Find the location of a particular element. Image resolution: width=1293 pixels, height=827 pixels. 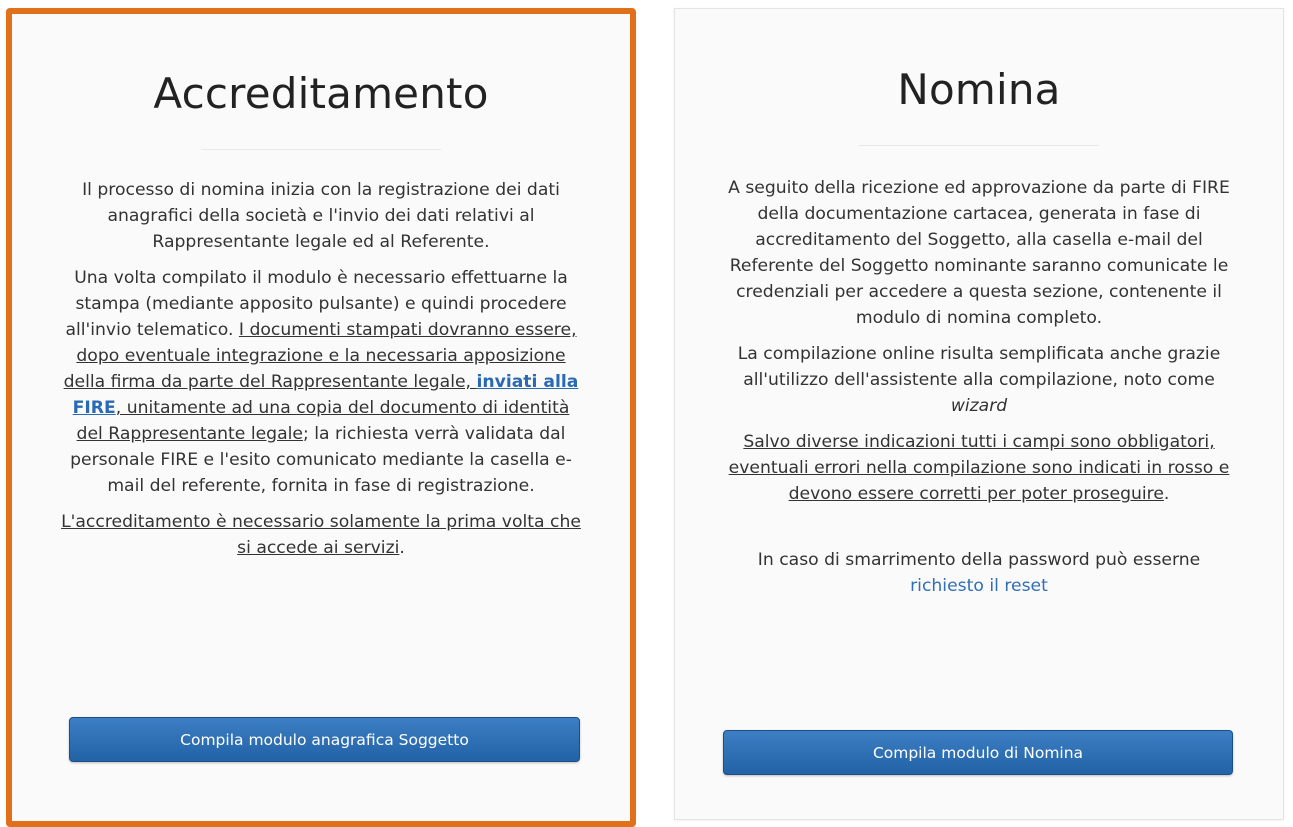

richiesto-il-reset-link: richiesto il reset is located at coordinates (979, 586).